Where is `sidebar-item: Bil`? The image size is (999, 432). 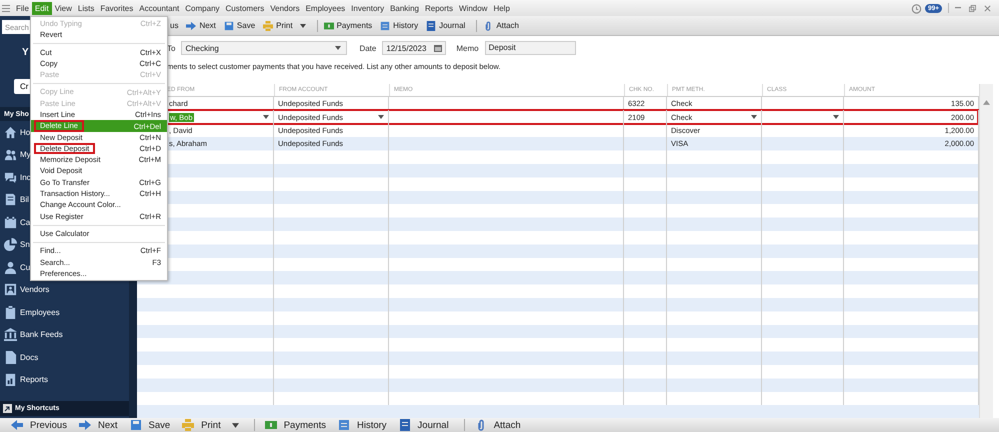
sidebar-item: Bil is located at coordinates (24, 199).